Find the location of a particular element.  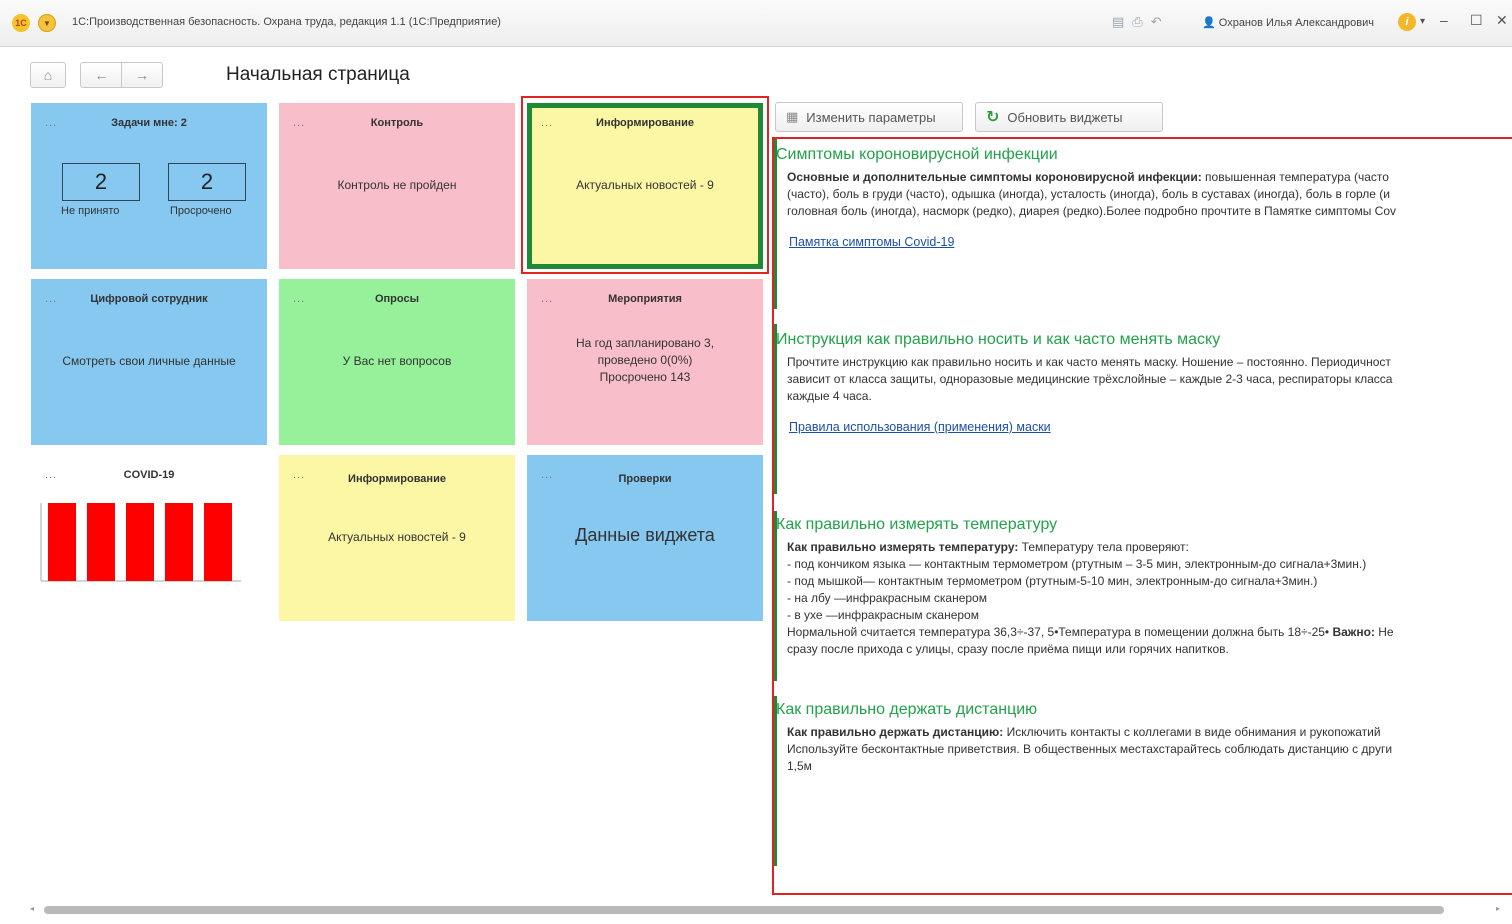

events-done: проведено 0(0%) is located at coordinates (645, 360).